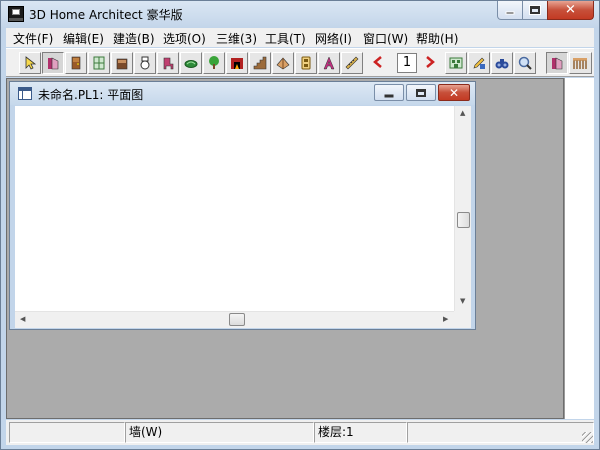 This screenshot has height=450, width=600. I want to click on cabinet-tool-button, so click(122, 63).